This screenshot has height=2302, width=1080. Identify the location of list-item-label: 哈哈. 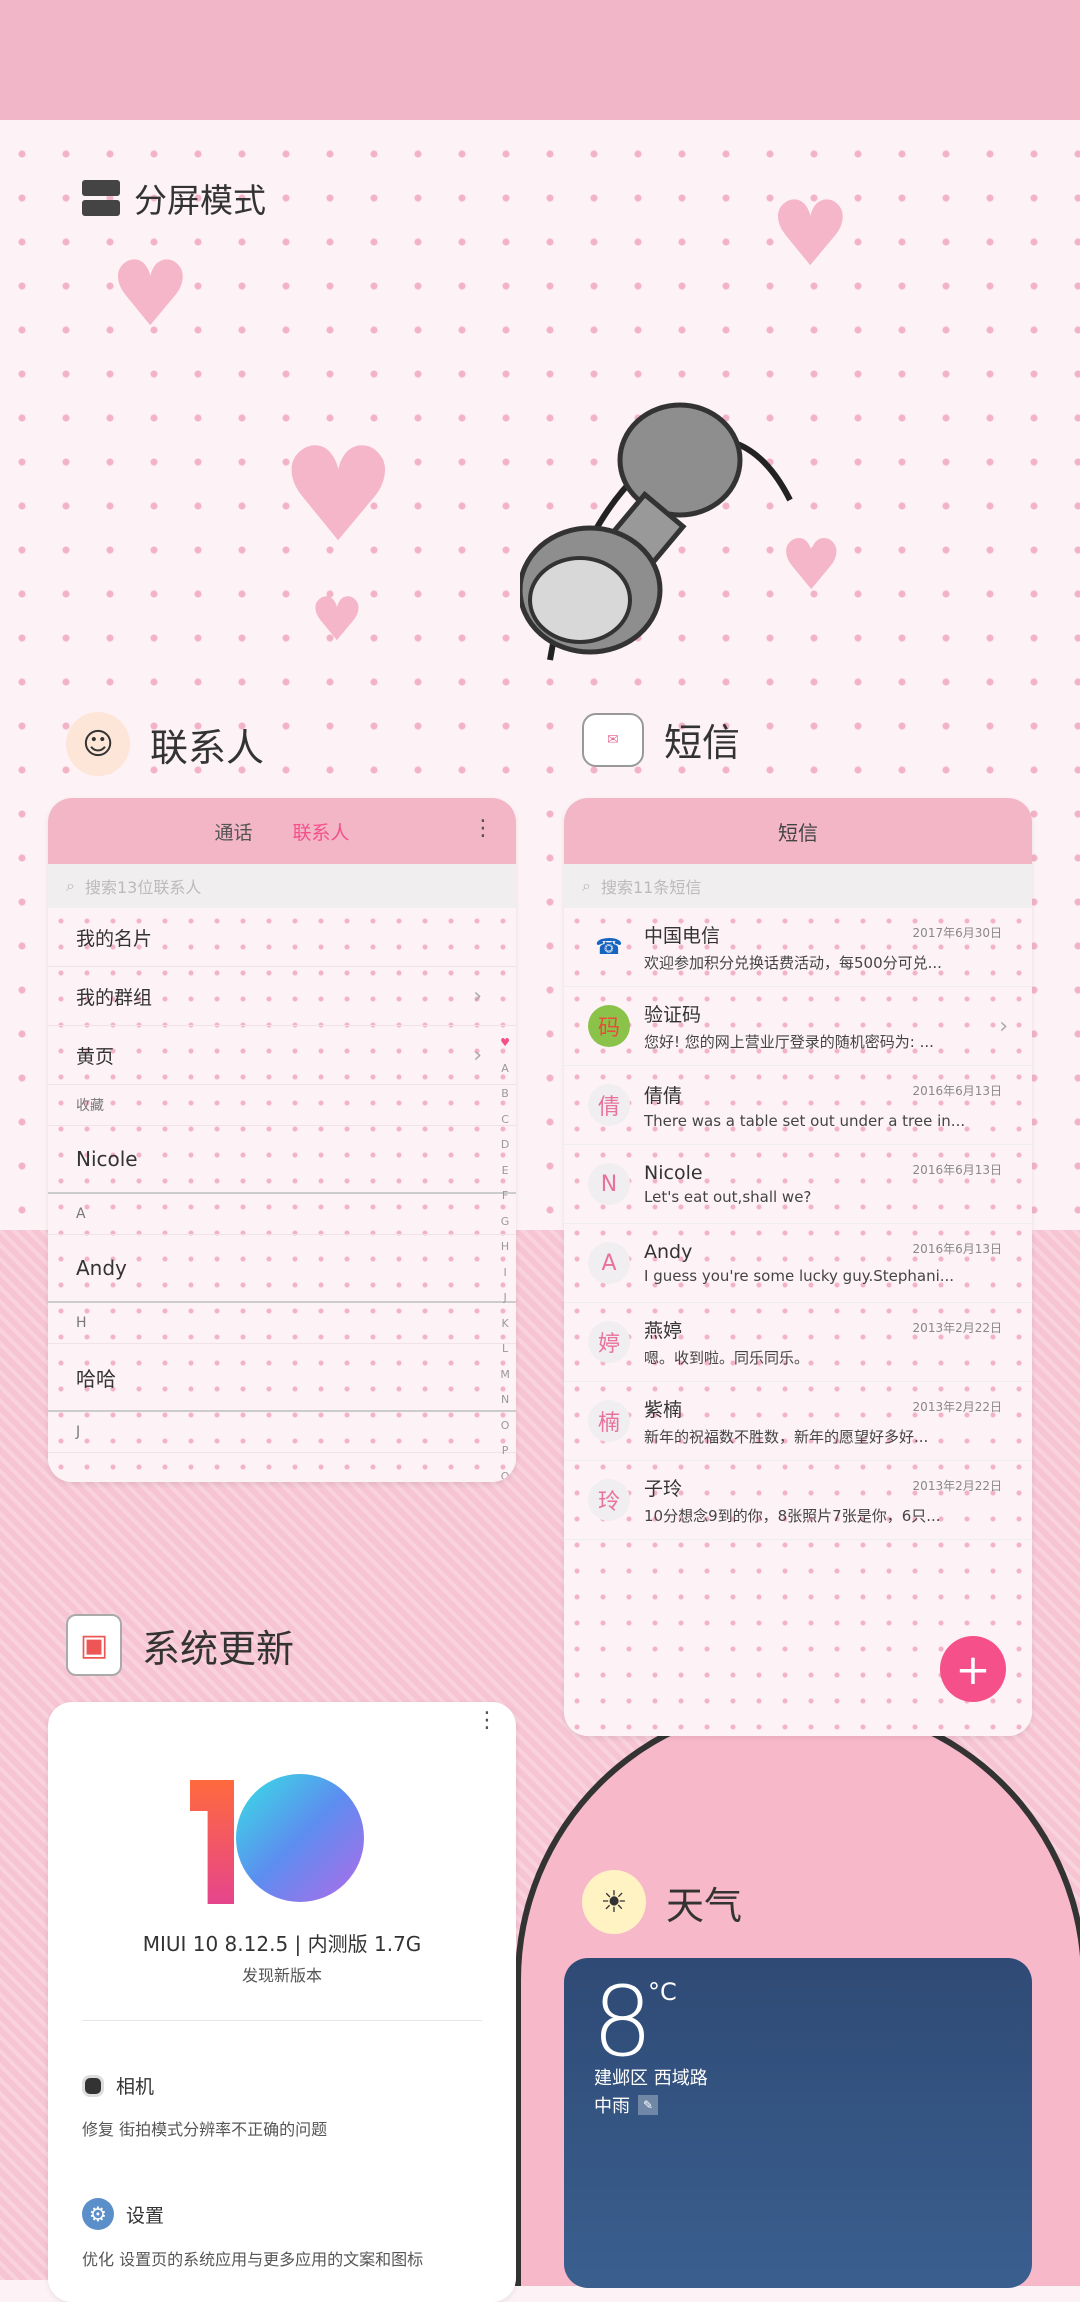
(96, 1378).